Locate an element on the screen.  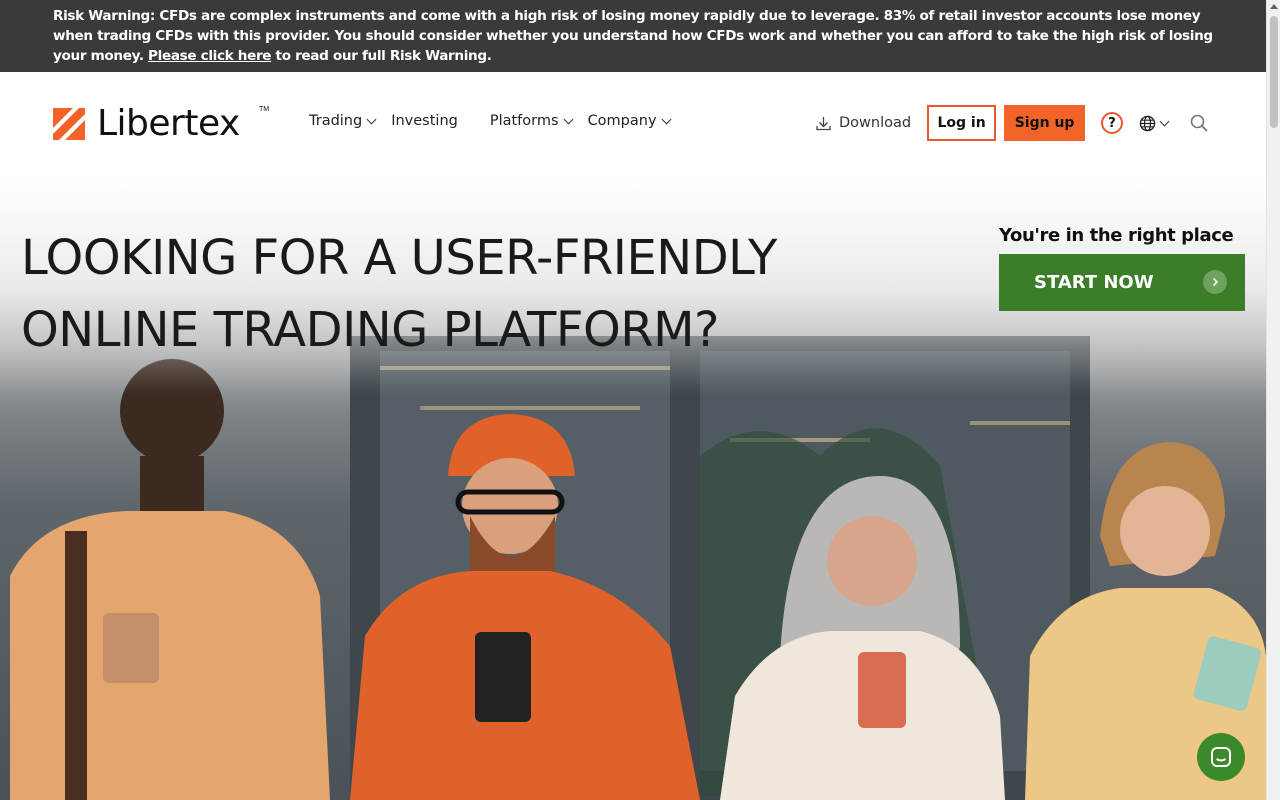
nav-company-label: Company is located at coordinates (622, 121).